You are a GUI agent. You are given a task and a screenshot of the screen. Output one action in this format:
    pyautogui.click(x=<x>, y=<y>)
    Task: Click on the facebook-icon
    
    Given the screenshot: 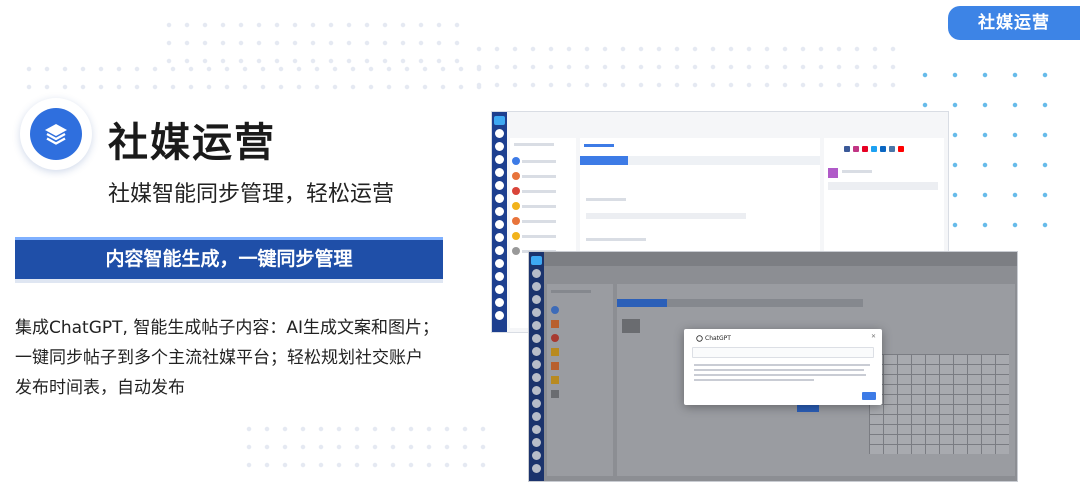 What is the action you would take?
    pyautogui.click(x=847, y=149)
    